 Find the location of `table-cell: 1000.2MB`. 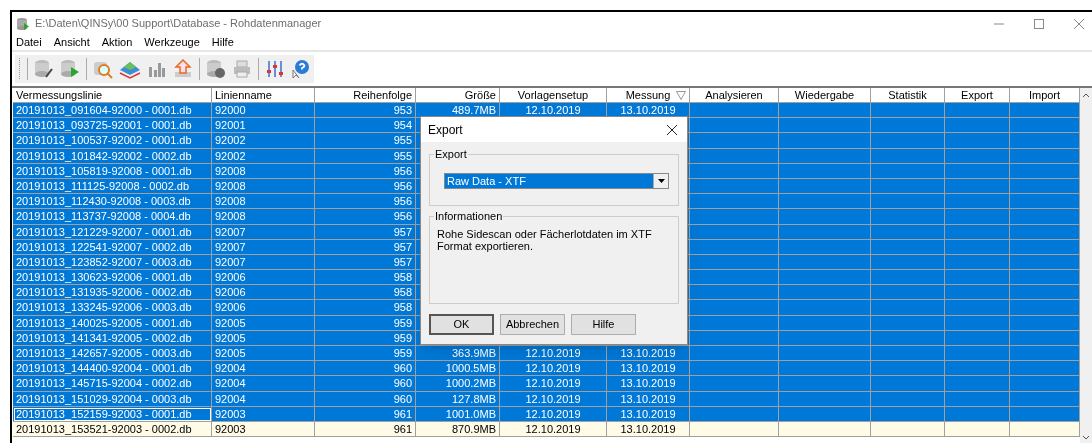

table-cell: 1000.2MB is located at coordinates (458, 384).